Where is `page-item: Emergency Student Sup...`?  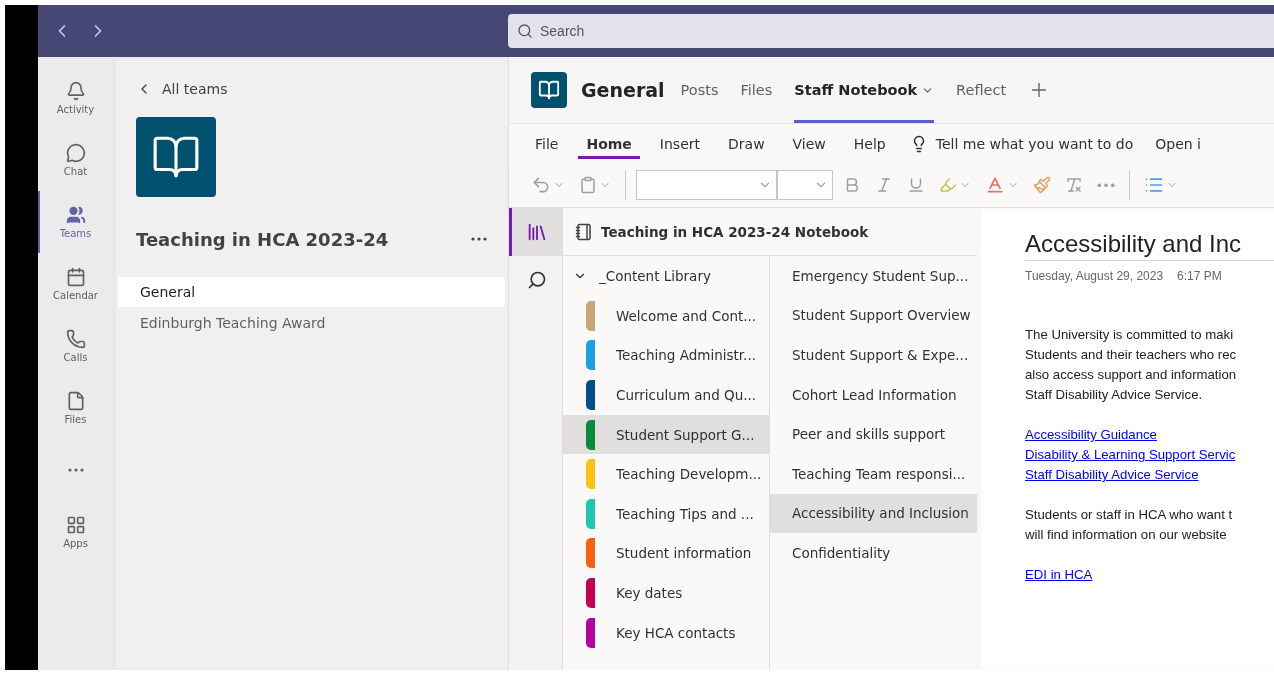 page-item: Emergency Student Sup... is located at coordinates (873, 276).